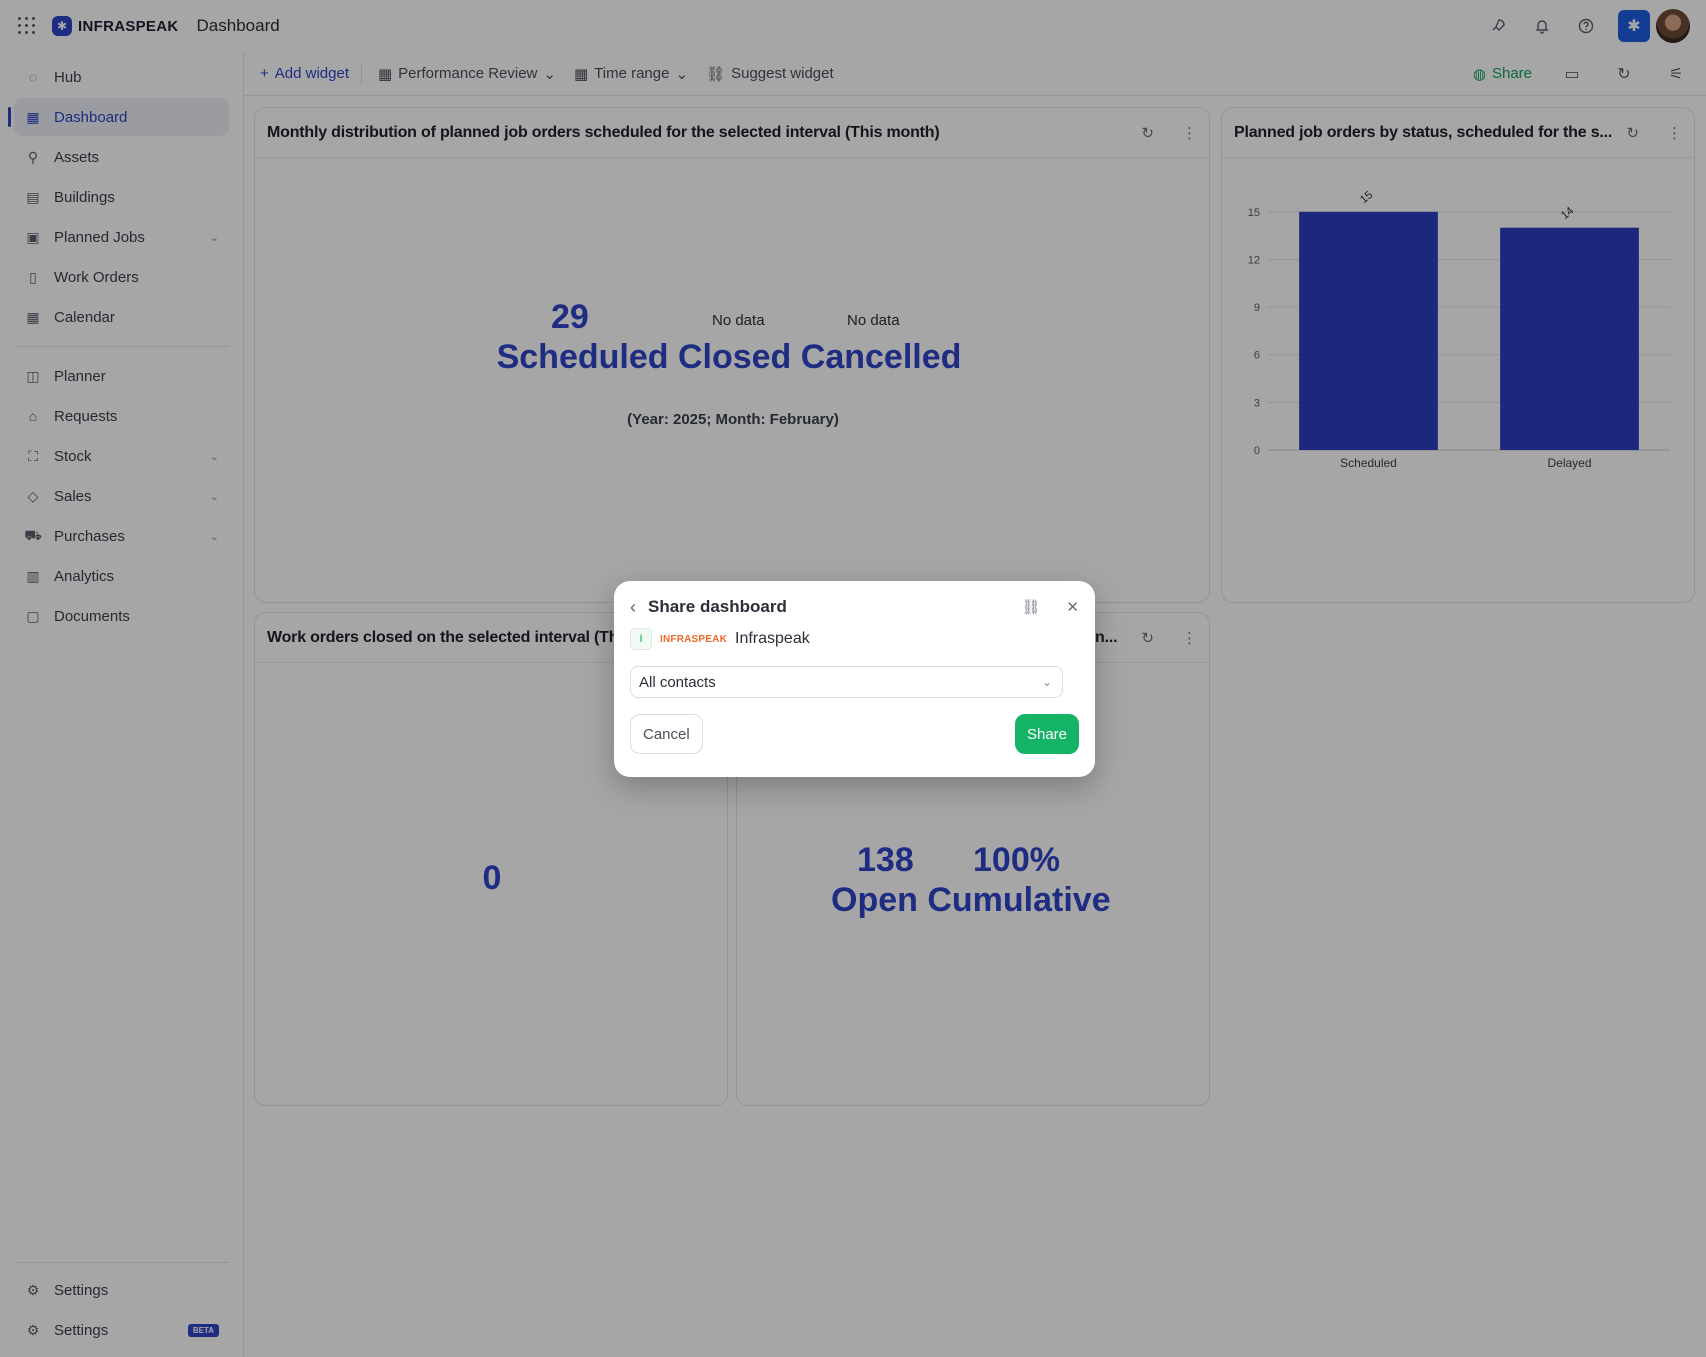 The image size is (1706, 1357). I want to click on close-icon: ✕, so click(1072, 607).